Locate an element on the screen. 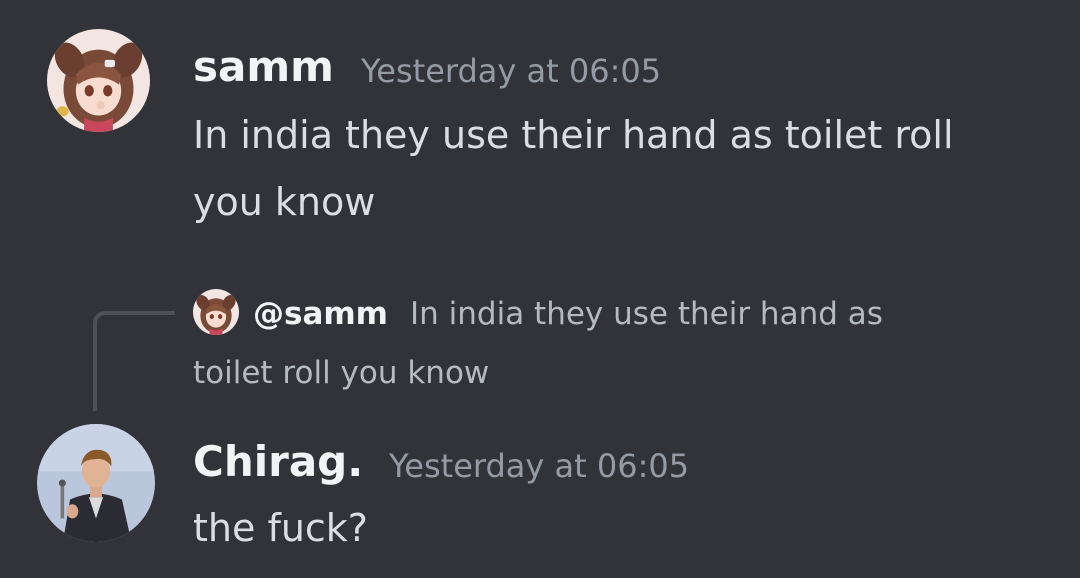  anime-girl-avatar is located at coordinates (98, 80).